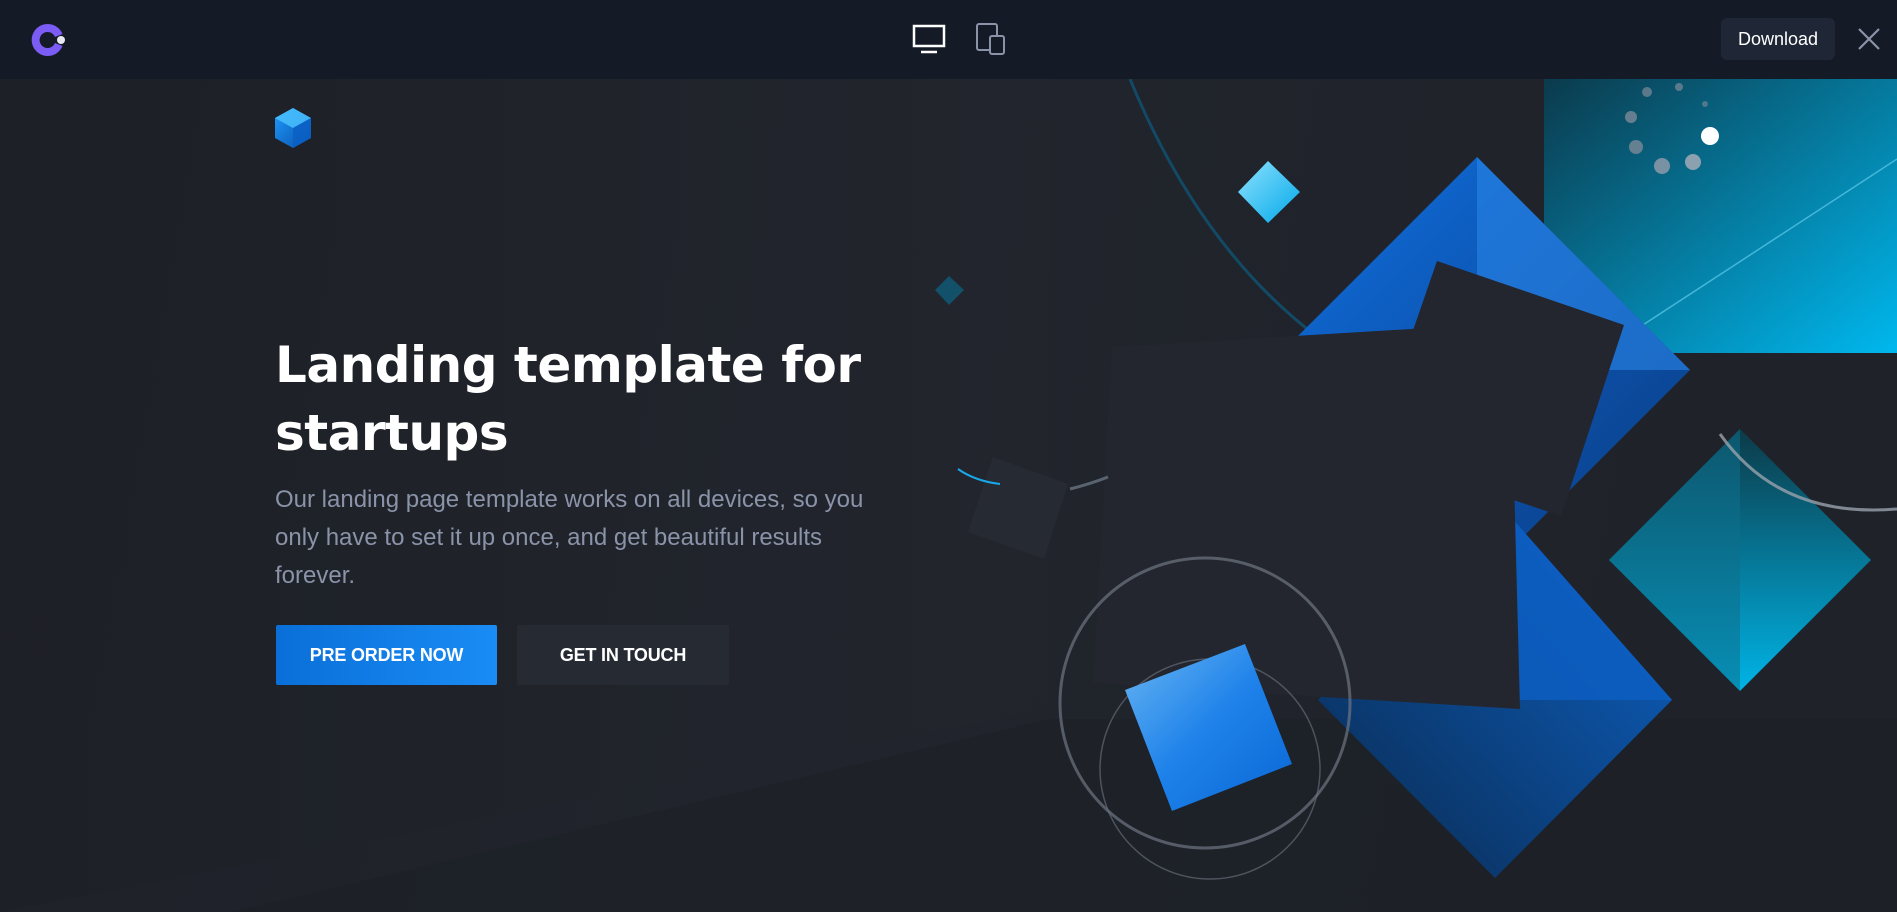 This screenshot has height=912, width=1897. I want to click on device-switcher, so click(960, 39).